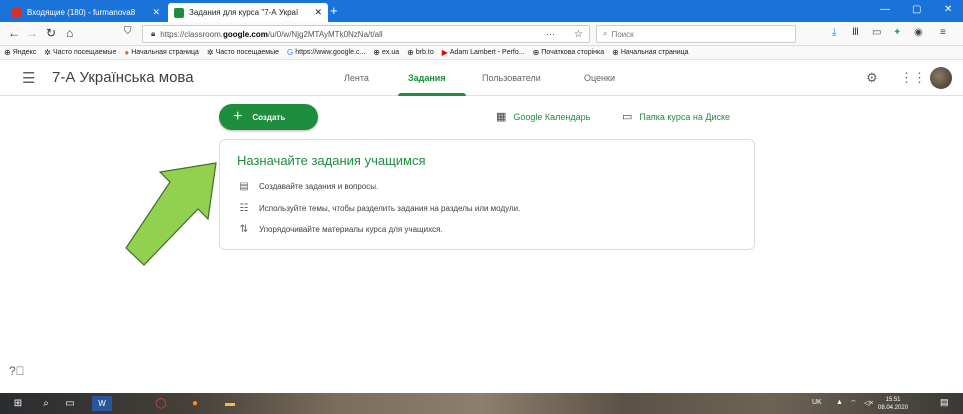 The image size is (963, 414). Describe the element at coordinates (872, 78) in the screenshot. I see `settings-gear-icon: ⚙` at that location.